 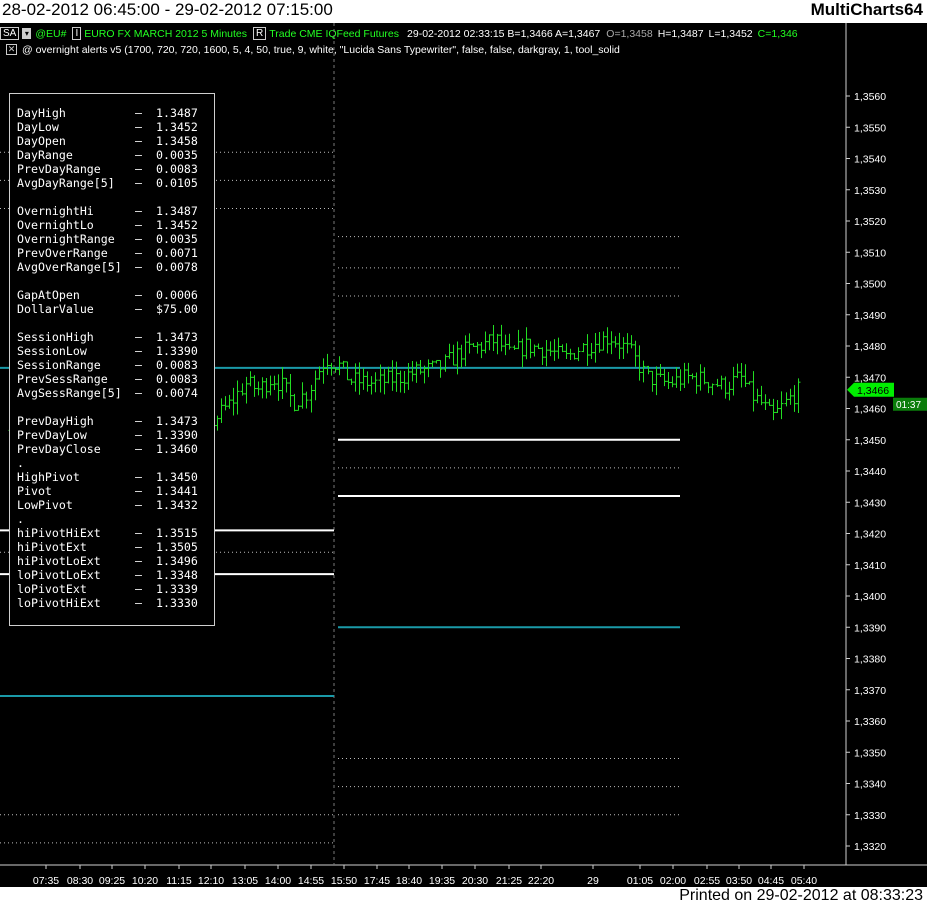 What do you see at coordinates (177, 547) in the screenshot?
I see `stat-value: 1.3505` at bounding box center [177, 547].